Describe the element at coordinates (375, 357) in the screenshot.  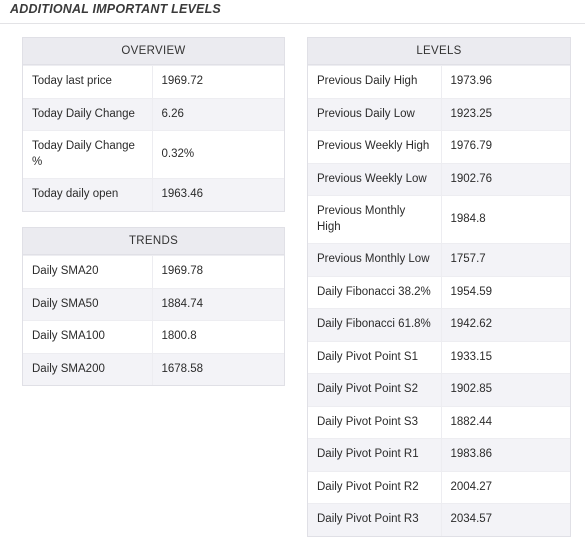
I see `row-label: Daily Pivot Point S1` at that location.